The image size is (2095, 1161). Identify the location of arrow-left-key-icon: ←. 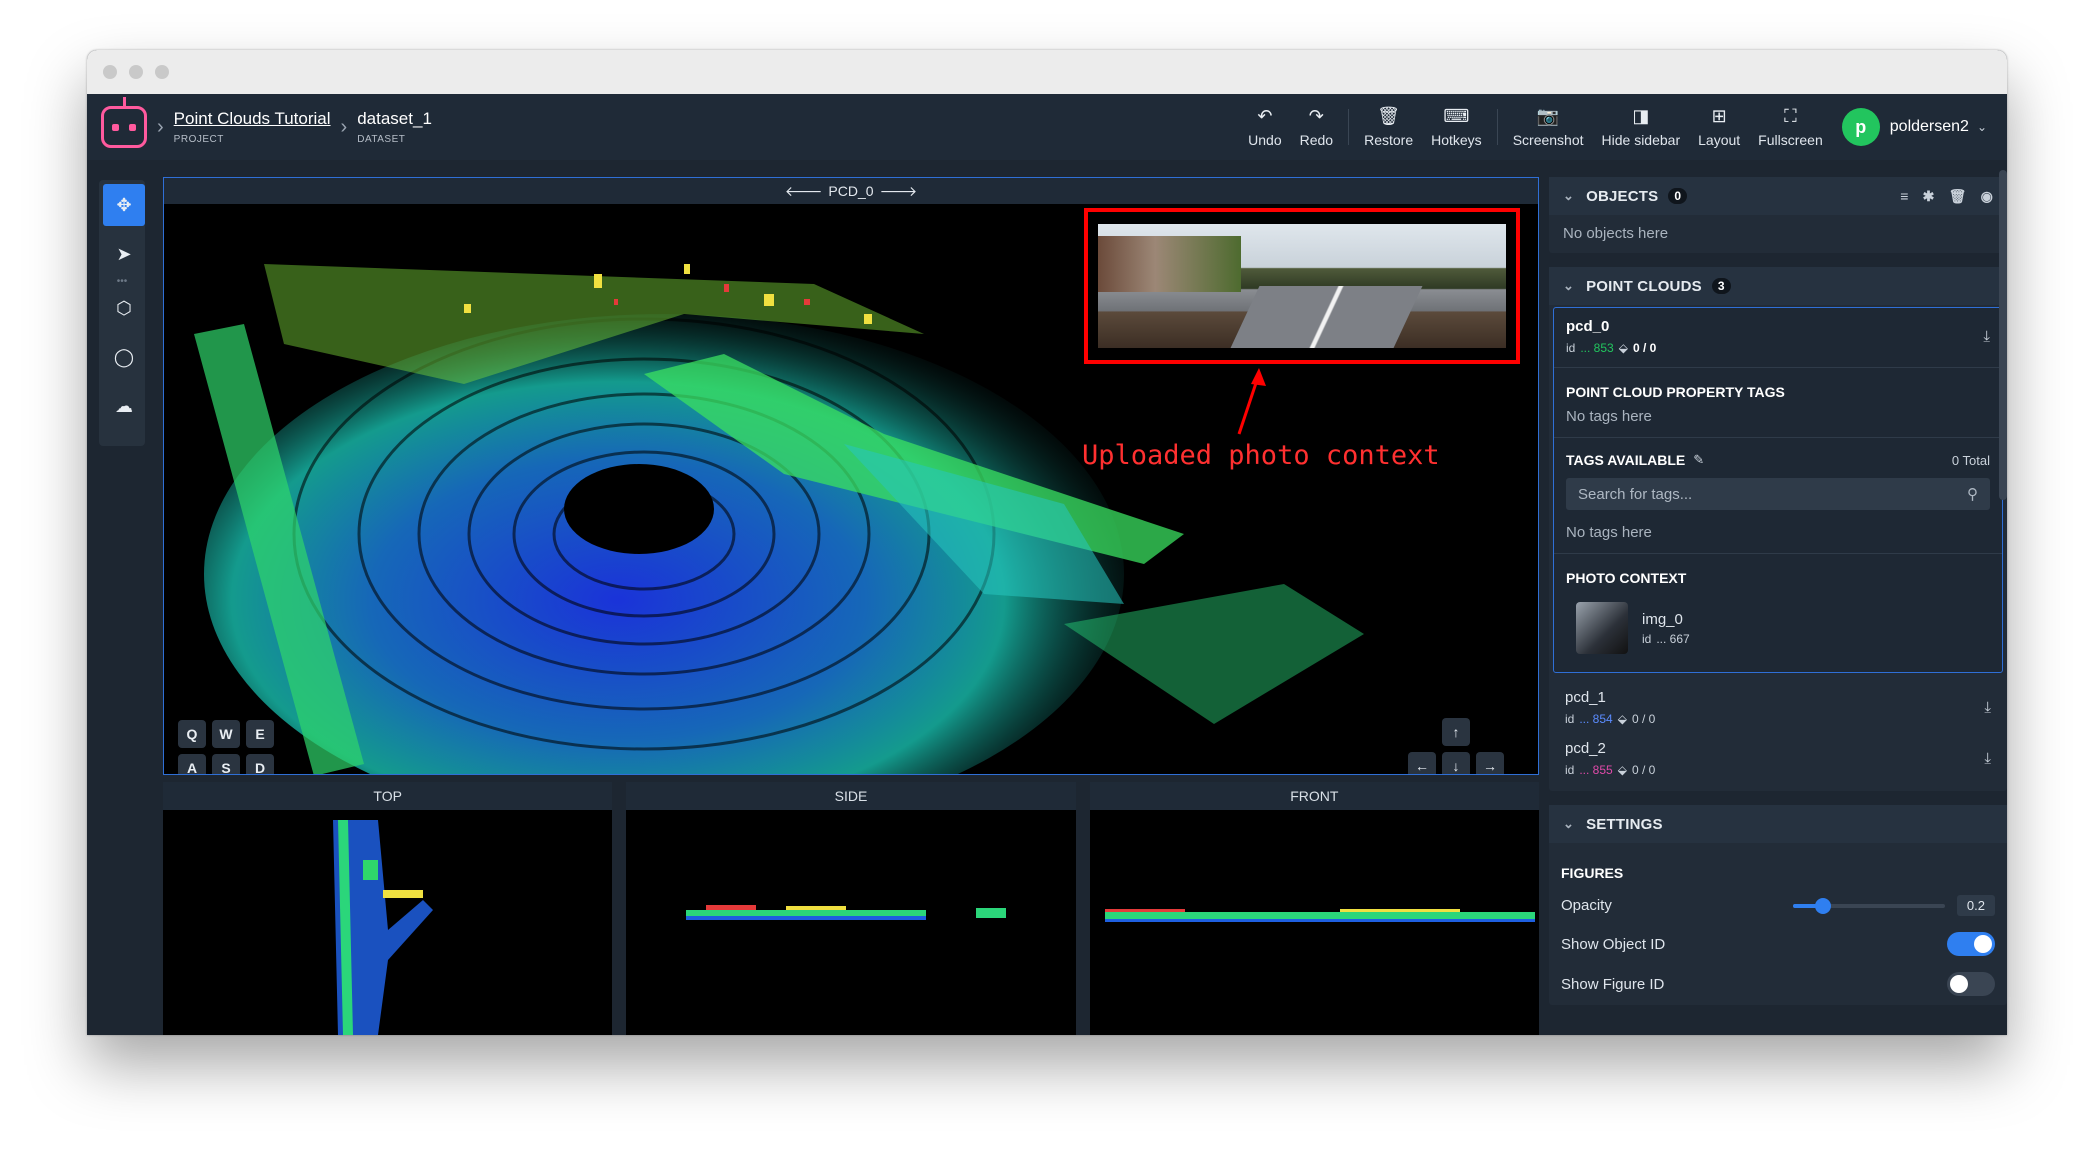
(1422, 763).